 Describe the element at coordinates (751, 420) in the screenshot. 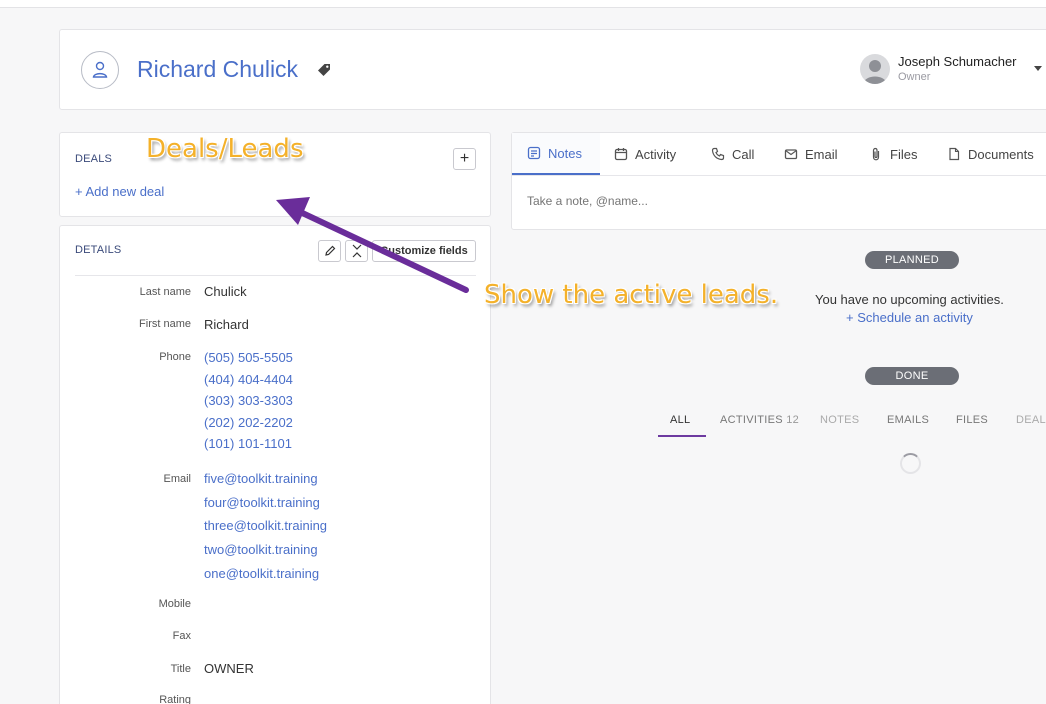

I see `filter-label: ACTIVITIES` at that location.